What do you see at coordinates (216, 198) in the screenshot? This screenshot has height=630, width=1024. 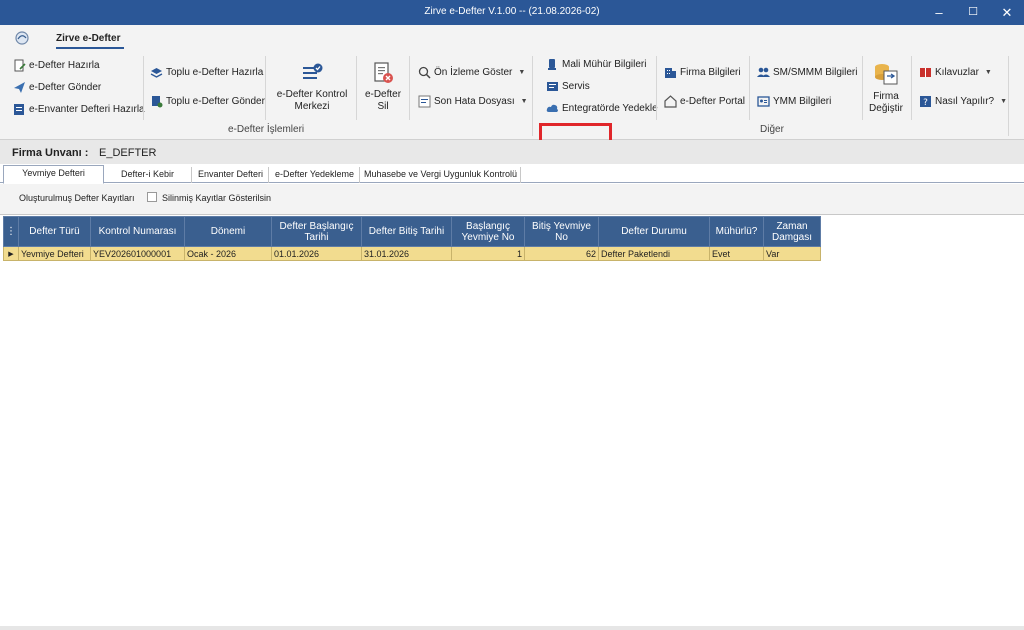 I see `silinmis-kayitlar-label: Silinmiş Kayıtlar Gösterilsin` at bounding box center [216, 198].